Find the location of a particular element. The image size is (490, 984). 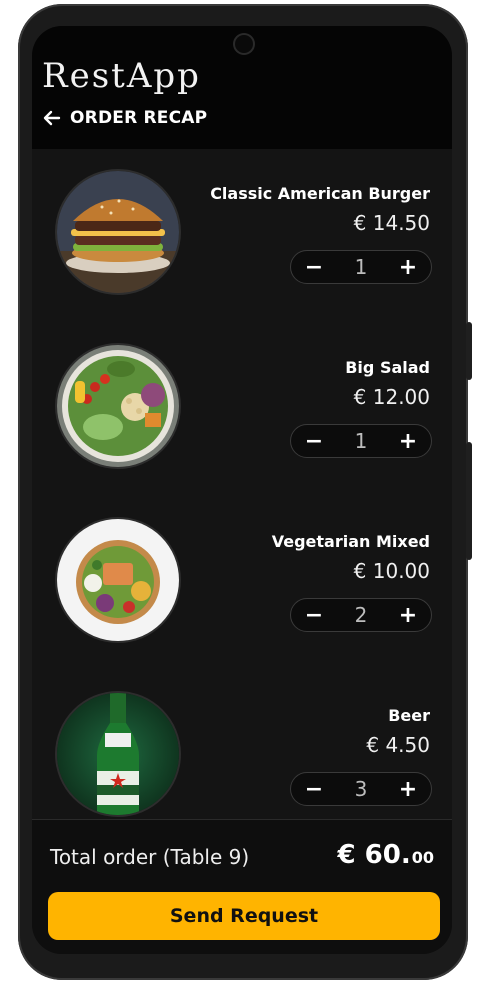

order-item: Big Salad € 12.00 − 1 + is located at coordinates (242, 403).